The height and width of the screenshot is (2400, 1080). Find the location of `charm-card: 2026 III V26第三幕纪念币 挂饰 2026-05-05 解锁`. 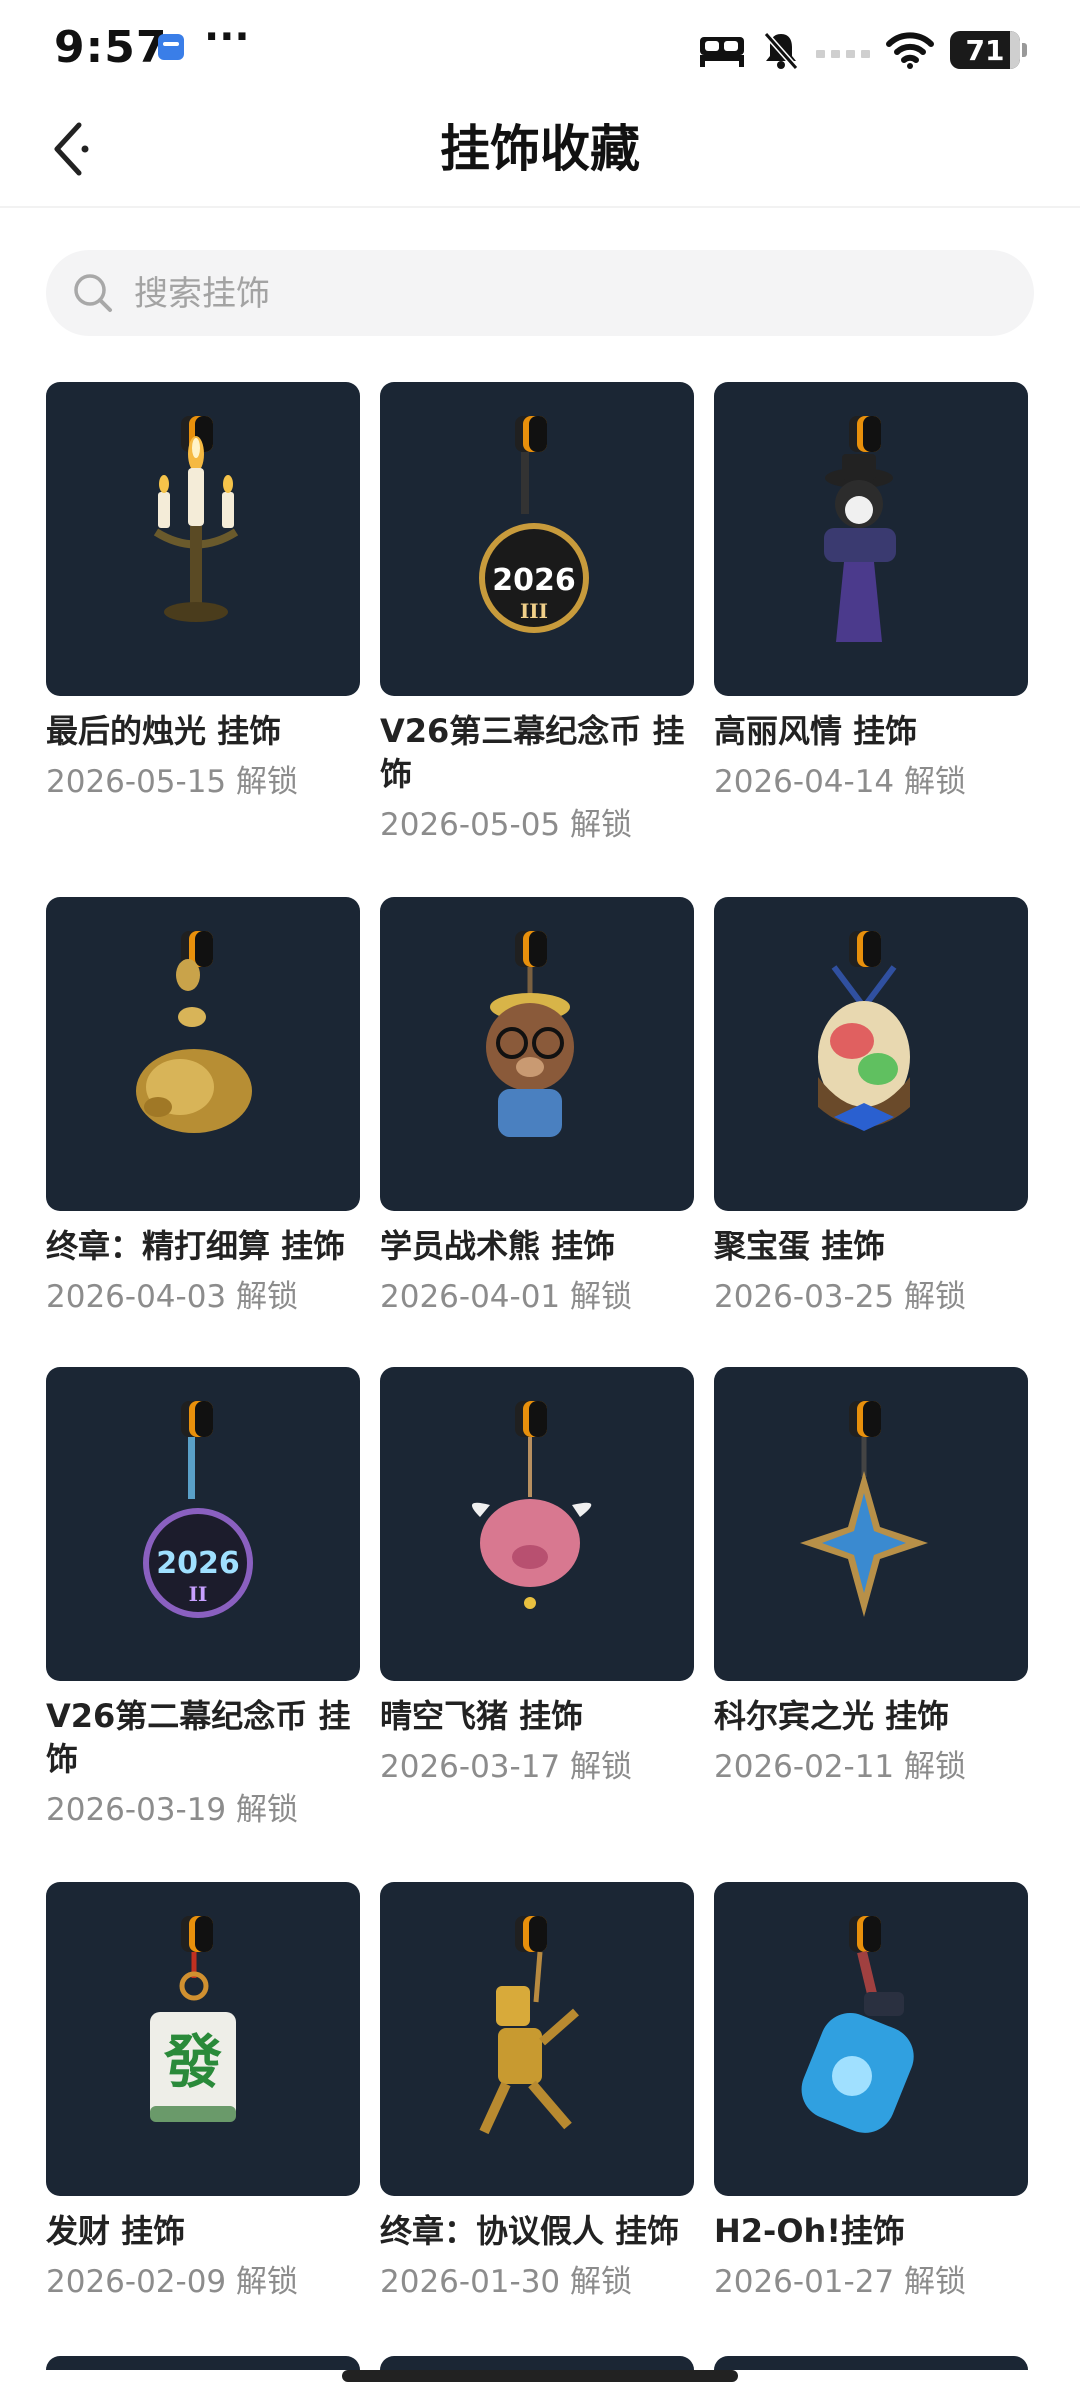

charm-card: 2026 III V26第三幕纪念币 挂饰 2026-05-05 解锁 is located at coordinates (537, 639).